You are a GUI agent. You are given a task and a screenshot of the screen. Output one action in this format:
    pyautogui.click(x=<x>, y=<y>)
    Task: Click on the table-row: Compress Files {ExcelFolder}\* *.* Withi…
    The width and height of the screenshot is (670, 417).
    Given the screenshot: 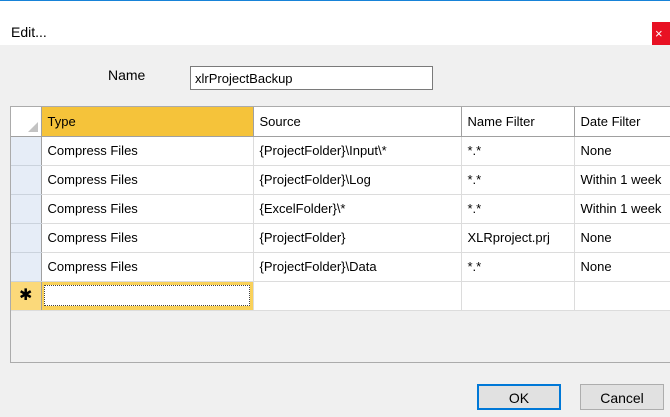 What is the action you would take?
    pyautogui.click(x=340, y=209)
    